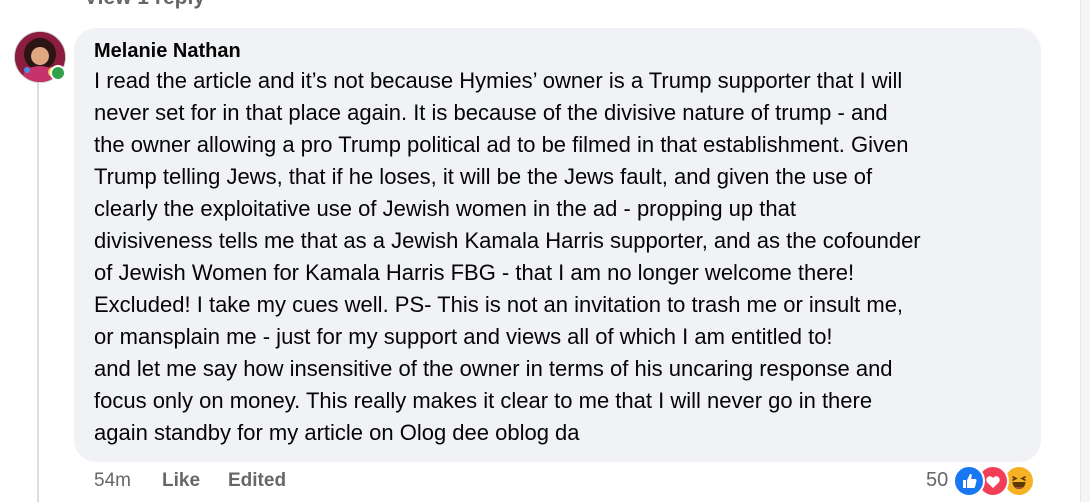 This screenshot has width=1090, height=502. Describe the element at coordinates (112, 481) in the screenshot. I see `comment-timestamp: 54m` at that location.